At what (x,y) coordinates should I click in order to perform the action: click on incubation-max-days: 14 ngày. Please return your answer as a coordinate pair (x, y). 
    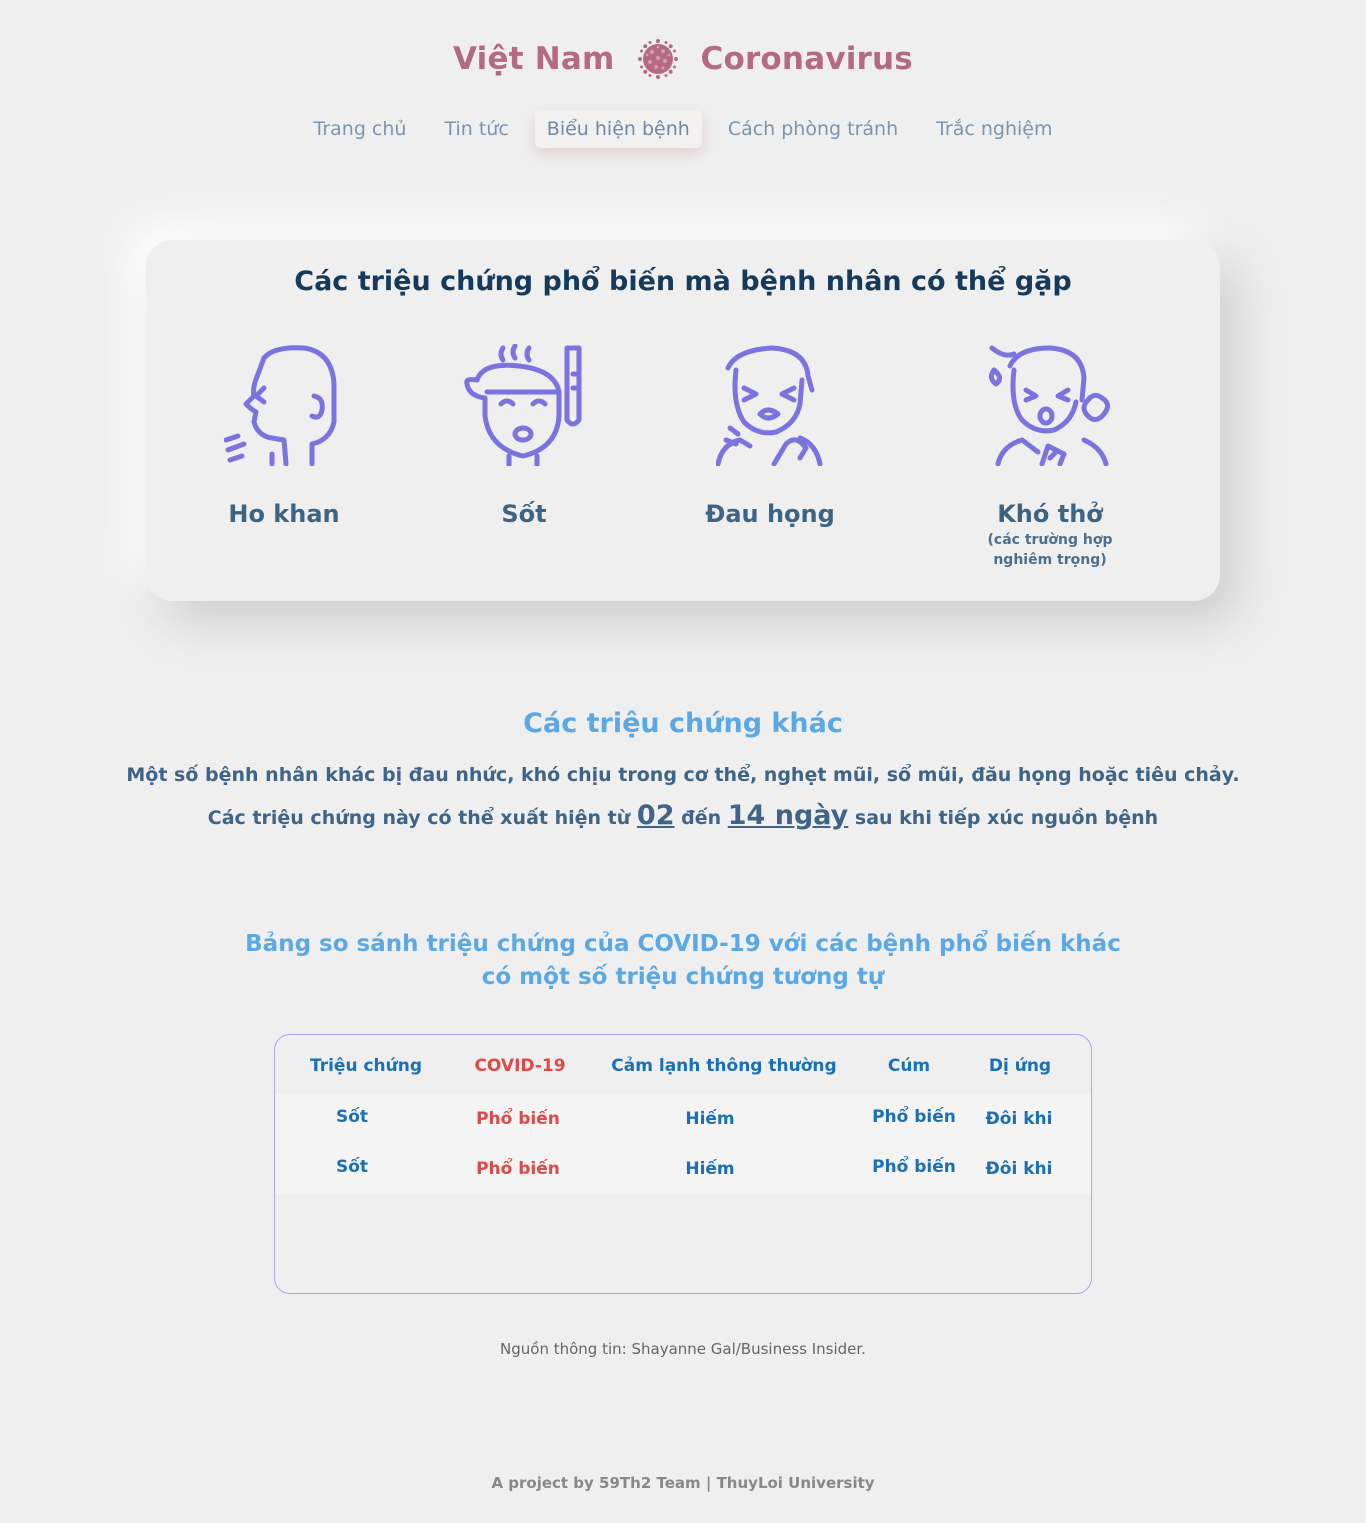
    Looking at the image, I should click on (788, 815).